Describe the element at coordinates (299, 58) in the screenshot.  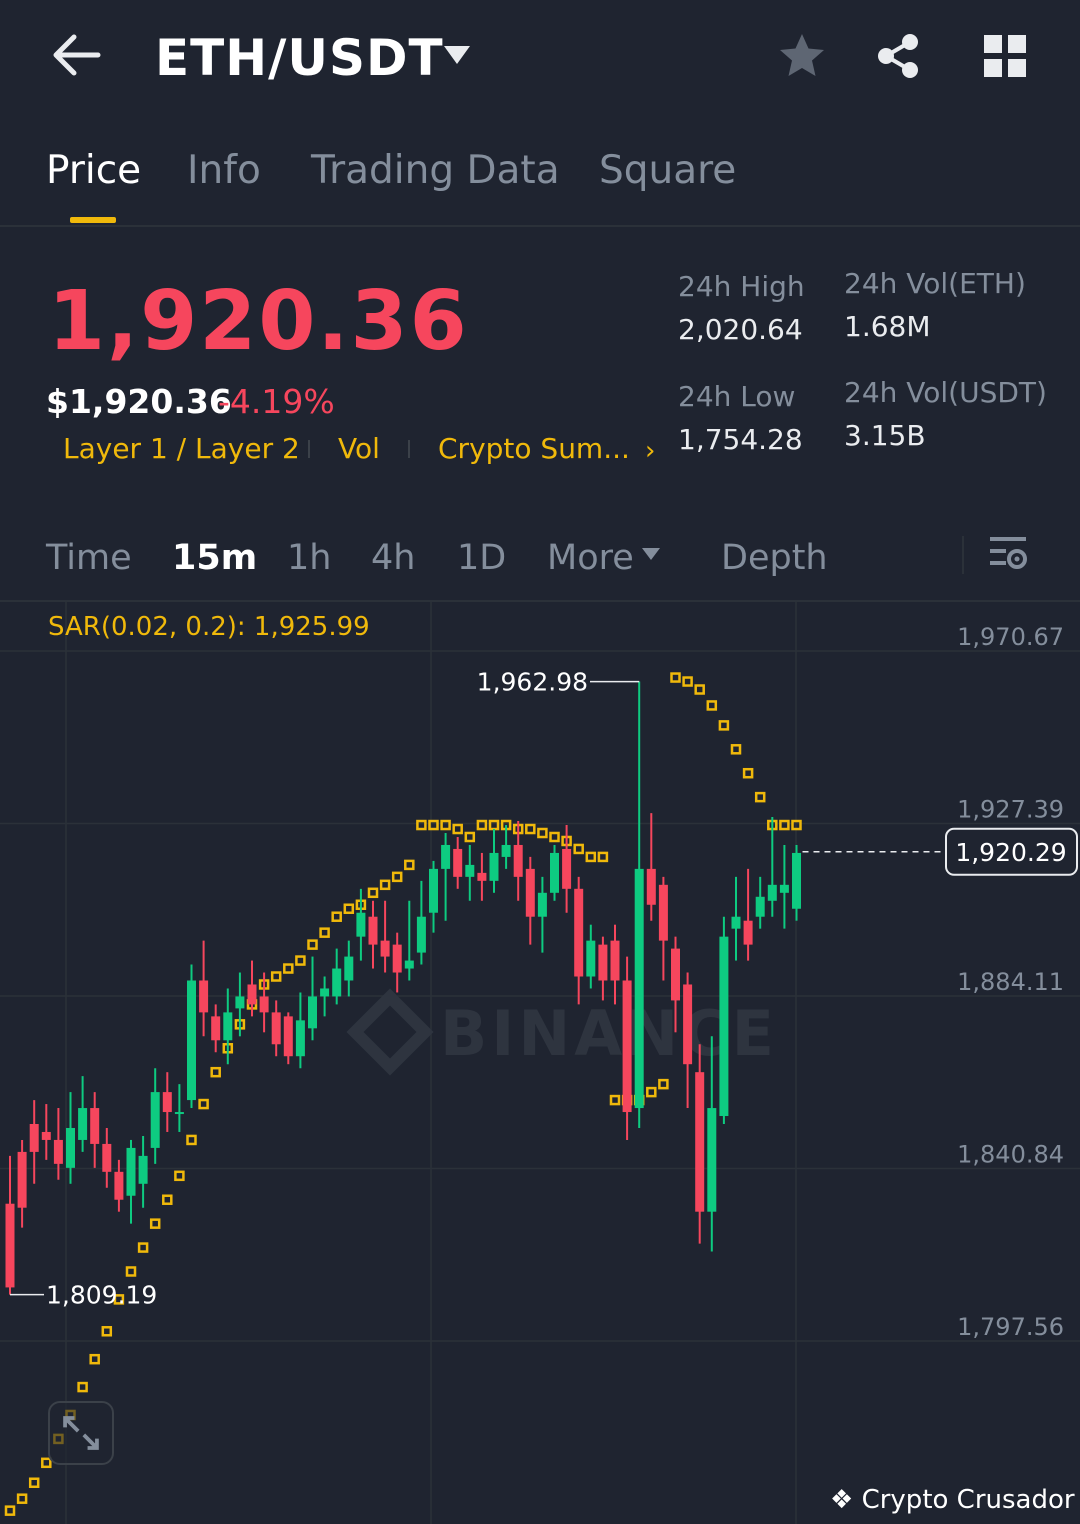
I see `pair-title: ETH/USDT` at that location.